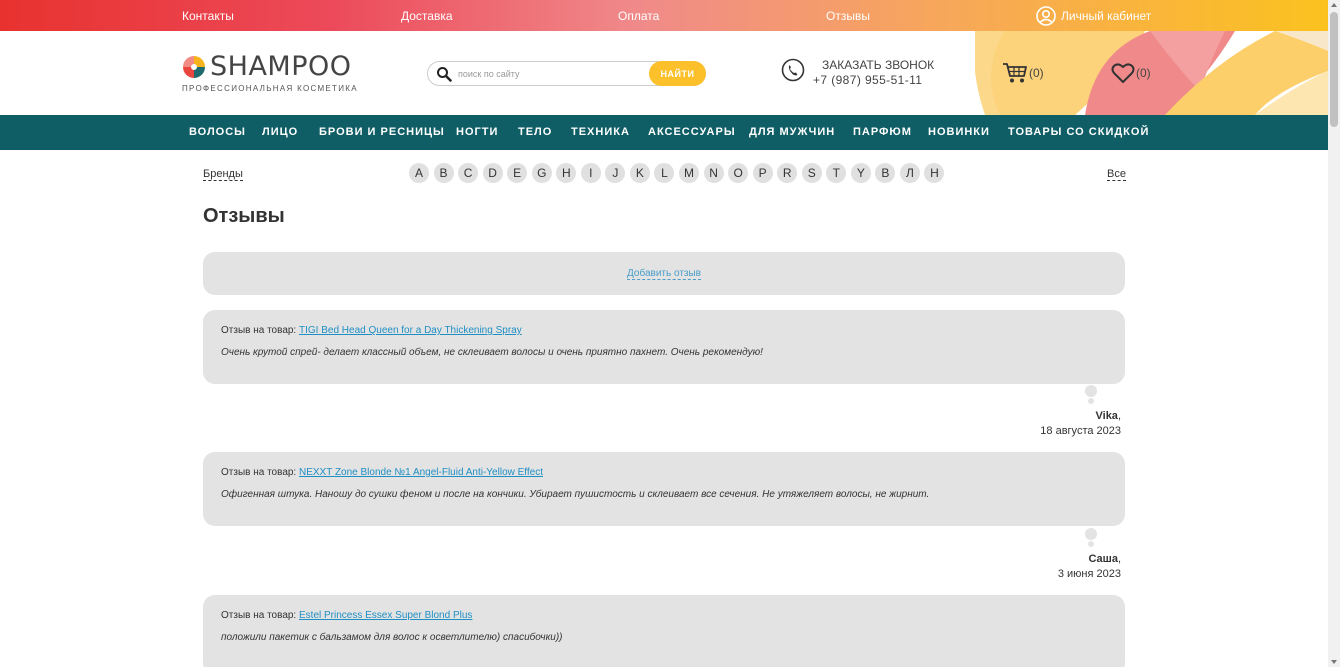  Describe the element at coordinates (1015, 73) in the screenshot. I see `cart-icon` at that location.